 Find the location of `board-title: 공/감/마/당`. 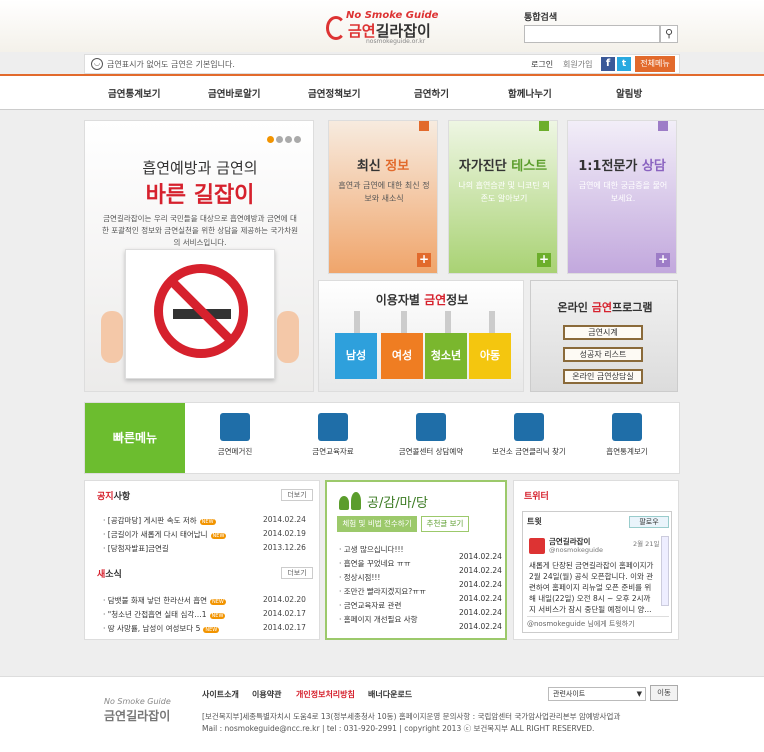

board-title: 공/감/마/당 is located at coordinates (397, 503).